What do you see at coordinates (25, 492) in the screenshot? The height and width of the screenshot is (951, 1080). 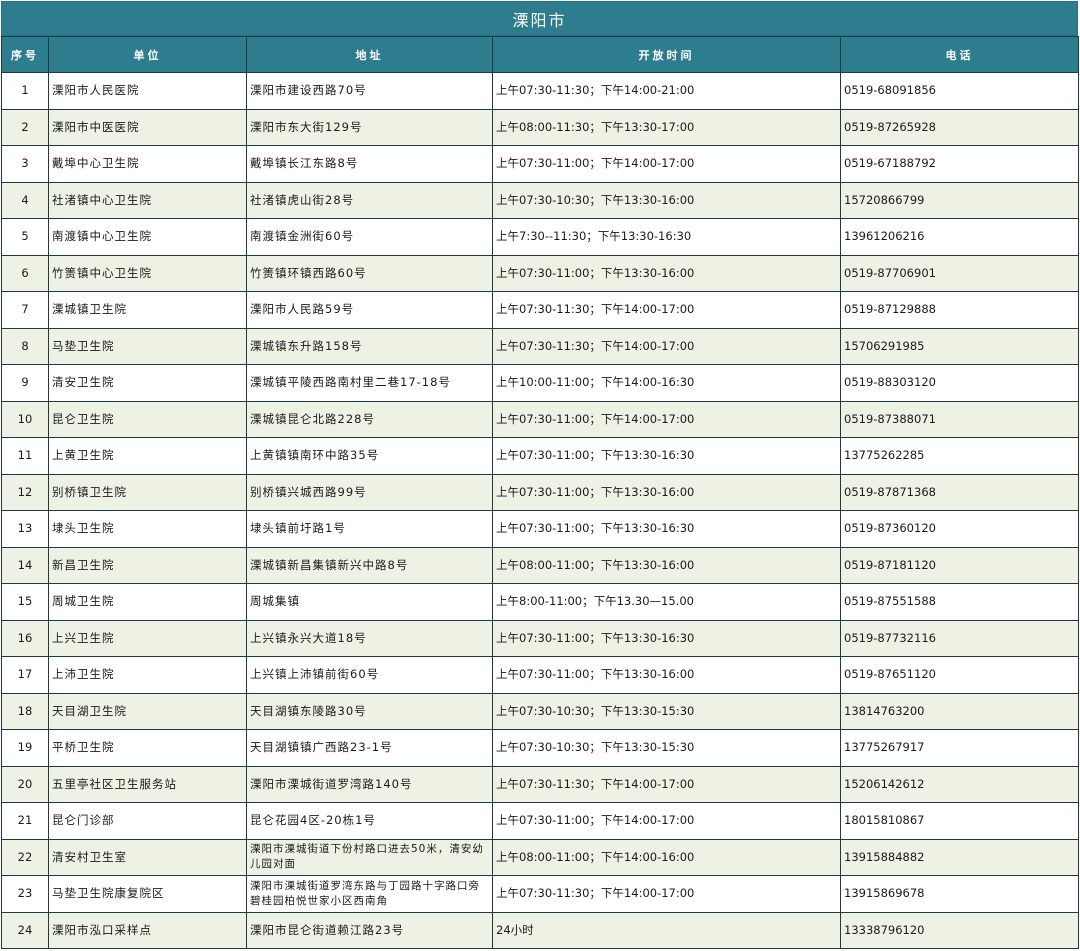 I see `cell-index: 12` at bounding box center [25, 492].